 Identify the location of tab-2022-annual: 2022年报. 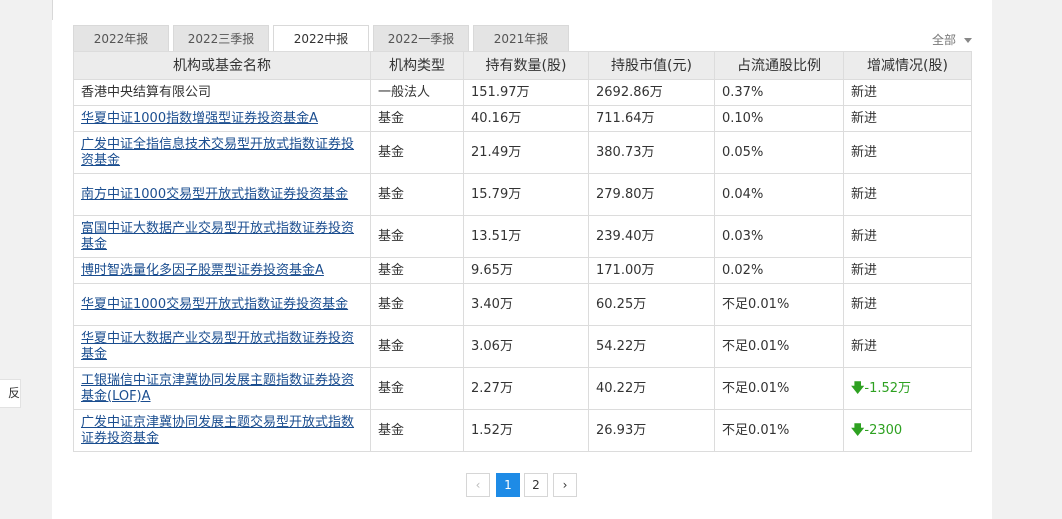
(121, 38).